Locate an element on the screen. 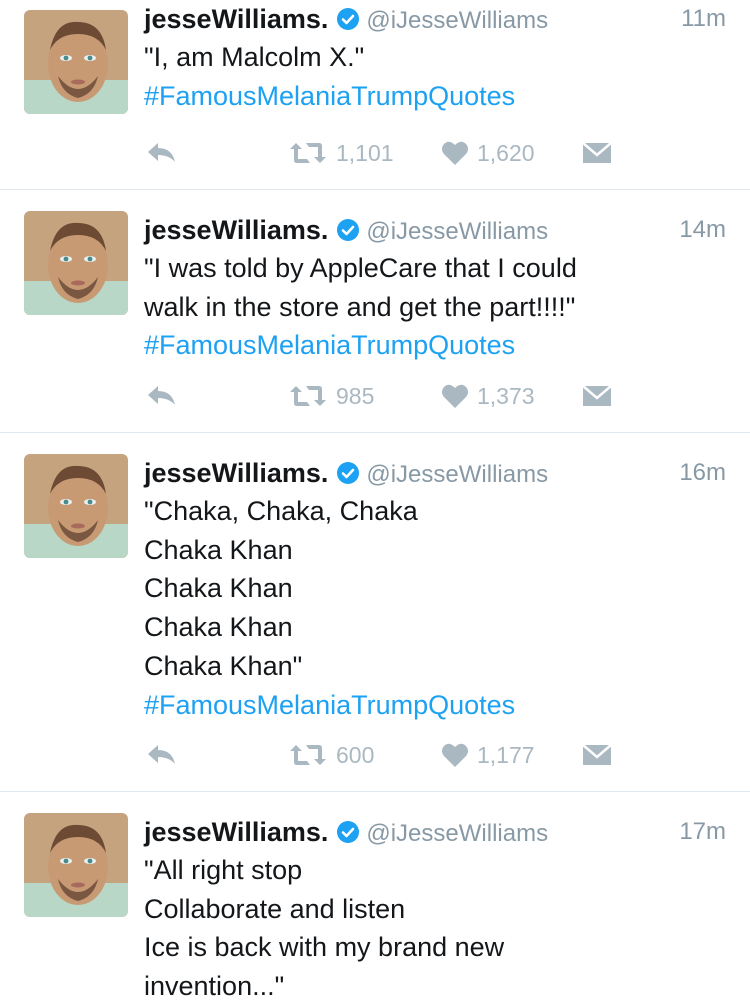 The width and height of the screenshot is (750, 1006). tweet-text: "I, am Malcolm X." is located at coordinates (435, 57).